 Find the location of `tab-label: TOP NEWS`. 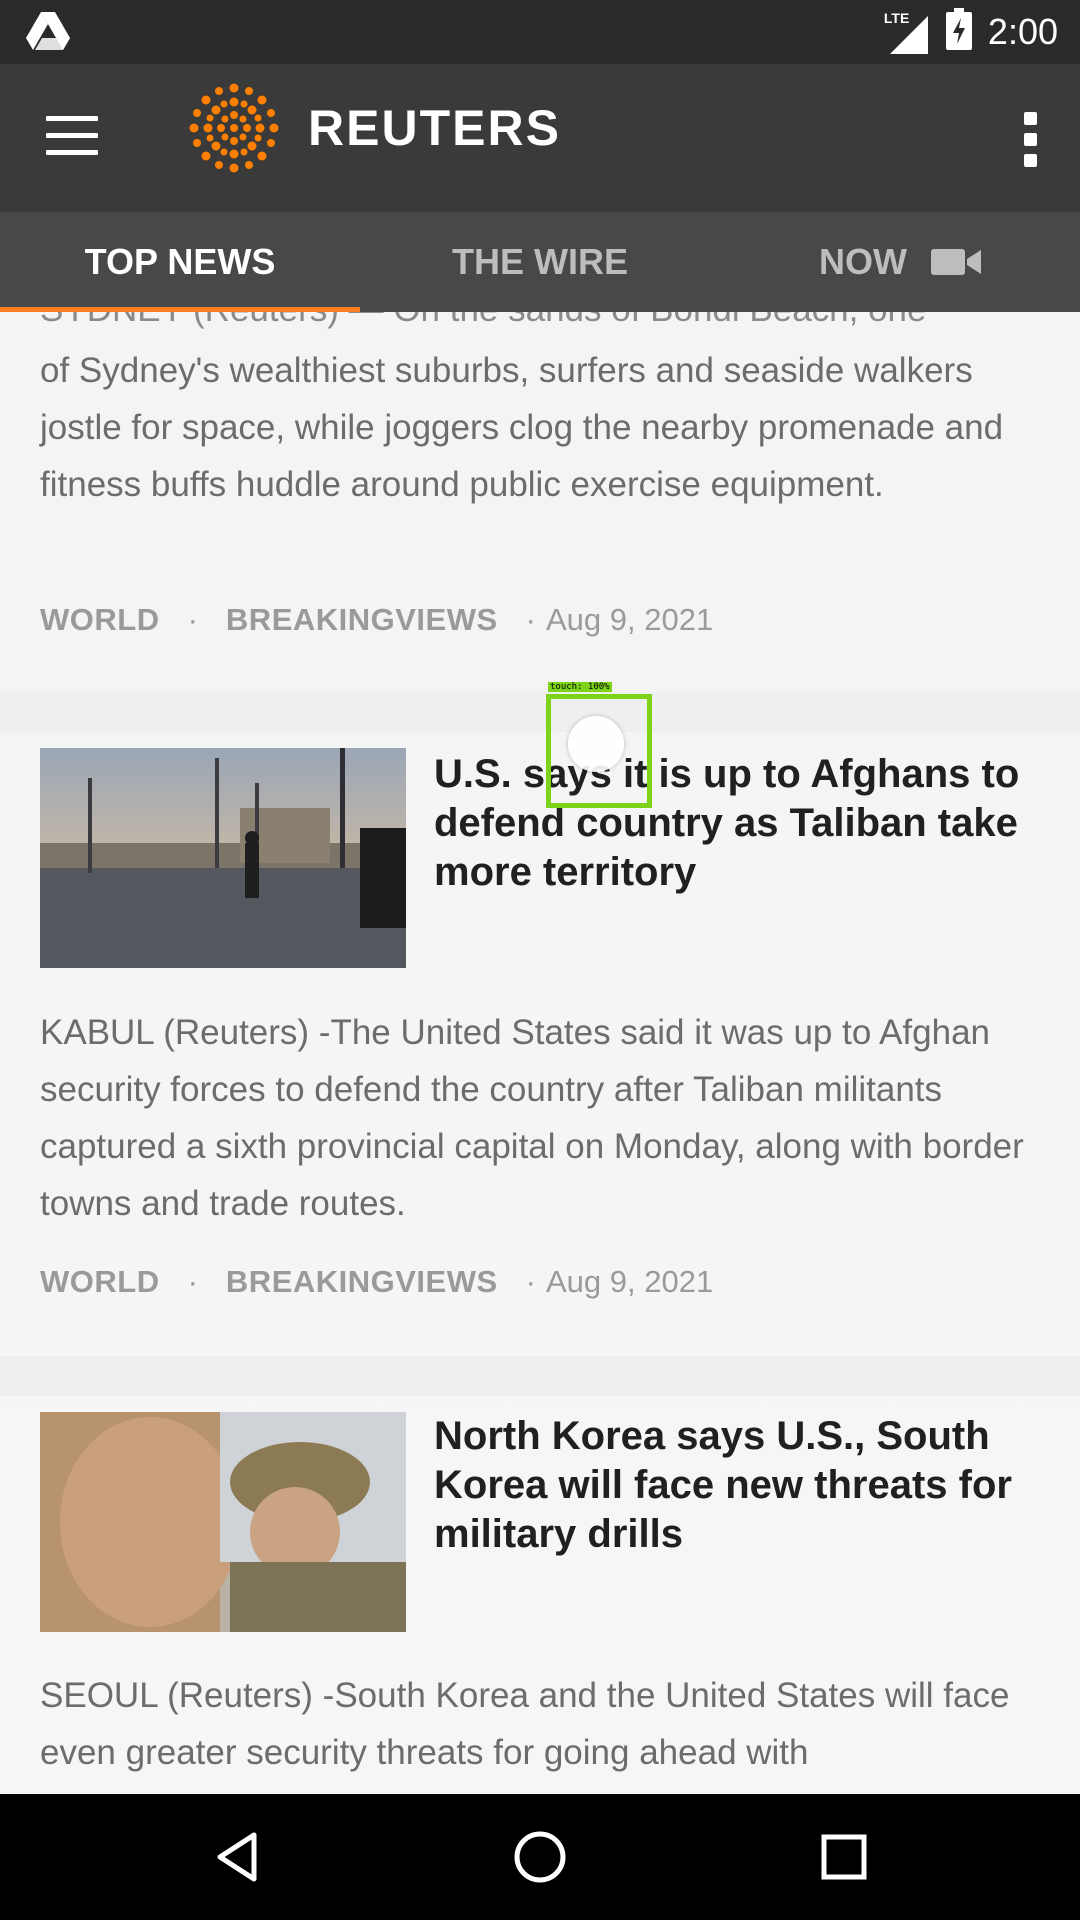

tab-label: TOP NEWS is located at coordinates (180, 261).